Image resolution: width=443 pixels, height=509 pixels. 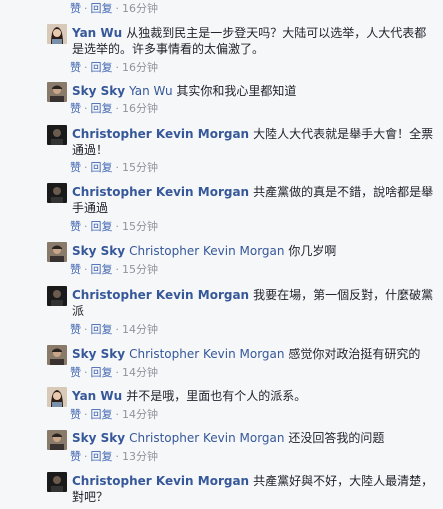 I want to click on comment-body: Sky Sky Christopher Kevin Morgan 你几岁啊, so click(x=253, y=251).